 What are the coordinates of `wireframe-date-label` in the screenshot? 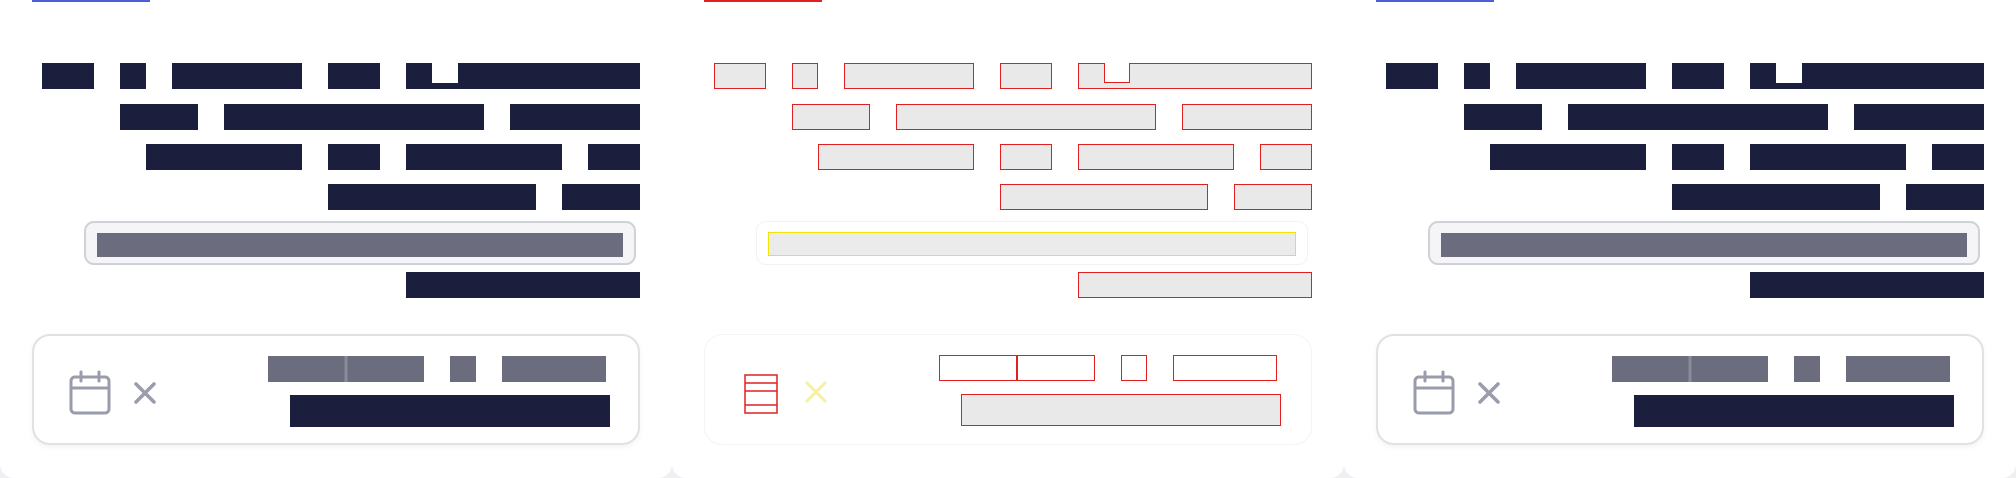 It's located at (1121, 410).